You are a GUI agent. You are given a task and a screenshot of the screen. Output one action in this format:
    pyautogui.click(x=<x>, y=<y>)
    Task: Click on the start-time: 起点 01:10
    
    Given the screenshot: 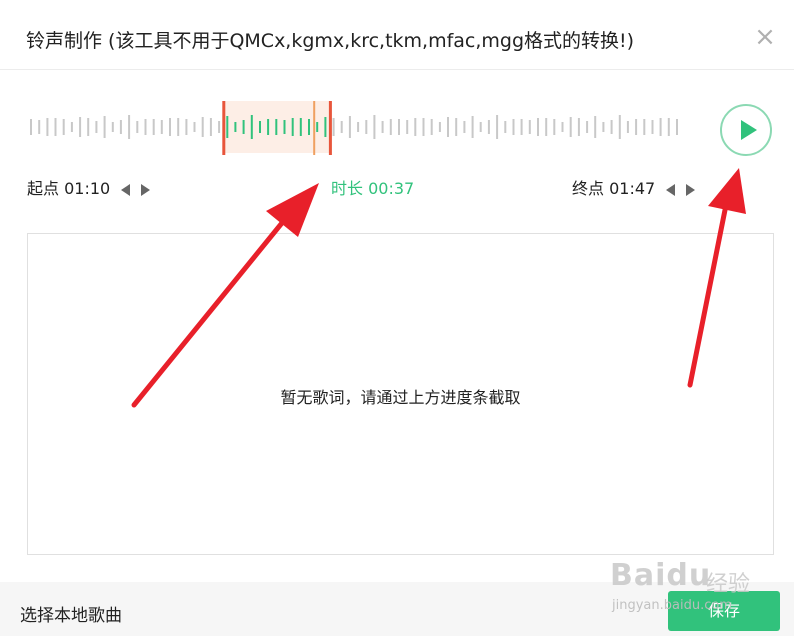 What is the action you would take?
    pyautogui.click(x=89, y=187)
    